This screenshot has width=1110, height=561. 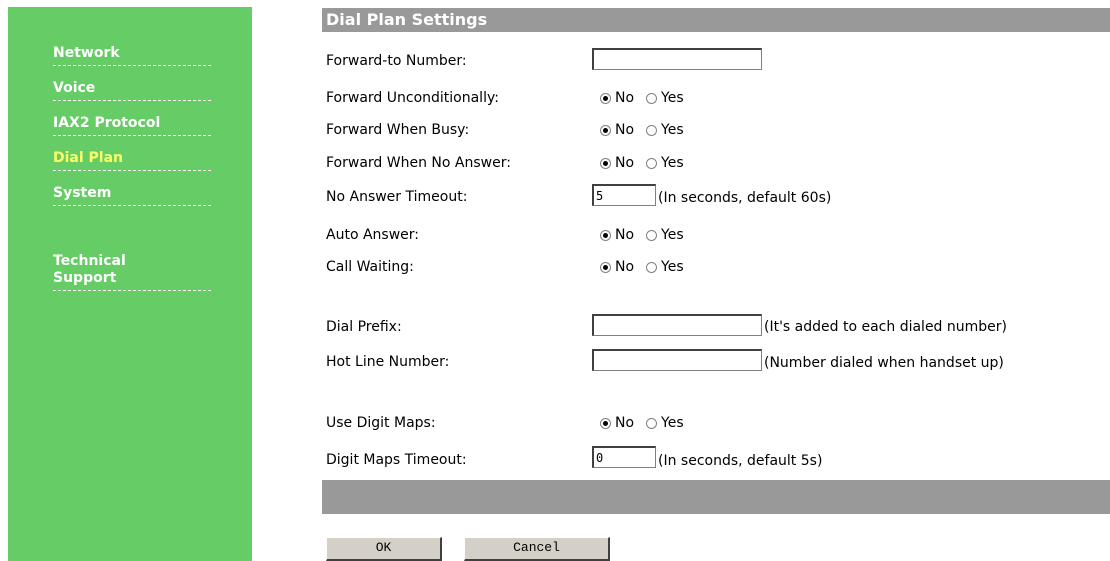 I want to click on nav-voice: Voice, so click(x=132, y=90).